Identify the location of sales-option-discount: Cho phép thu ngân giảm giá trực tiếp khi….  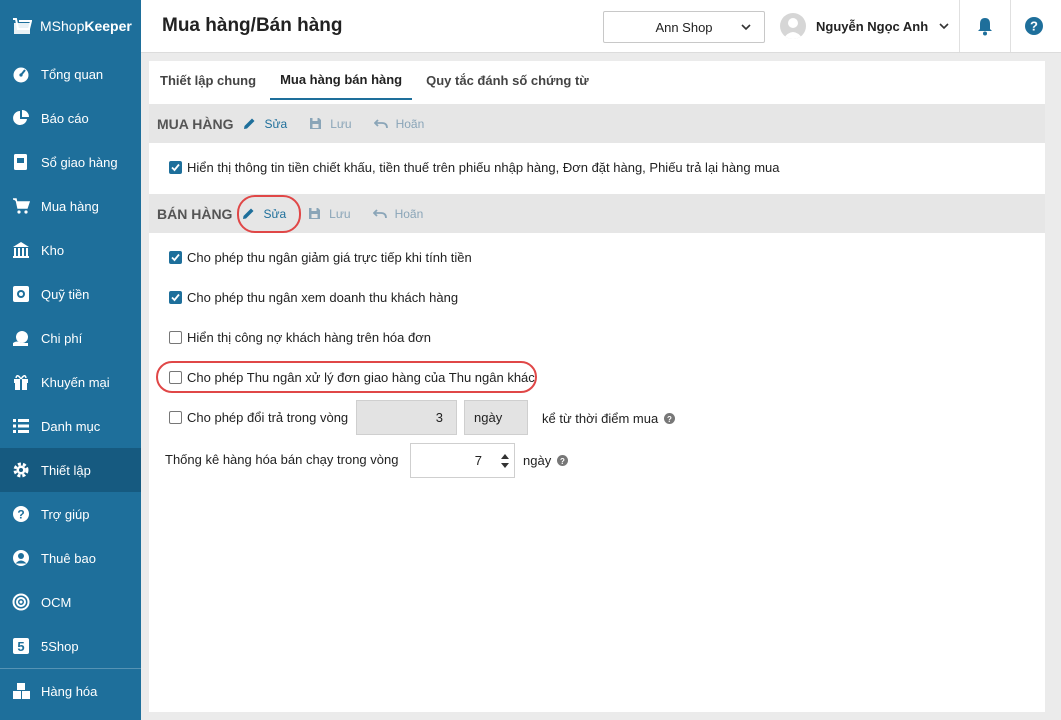
(320, 257).